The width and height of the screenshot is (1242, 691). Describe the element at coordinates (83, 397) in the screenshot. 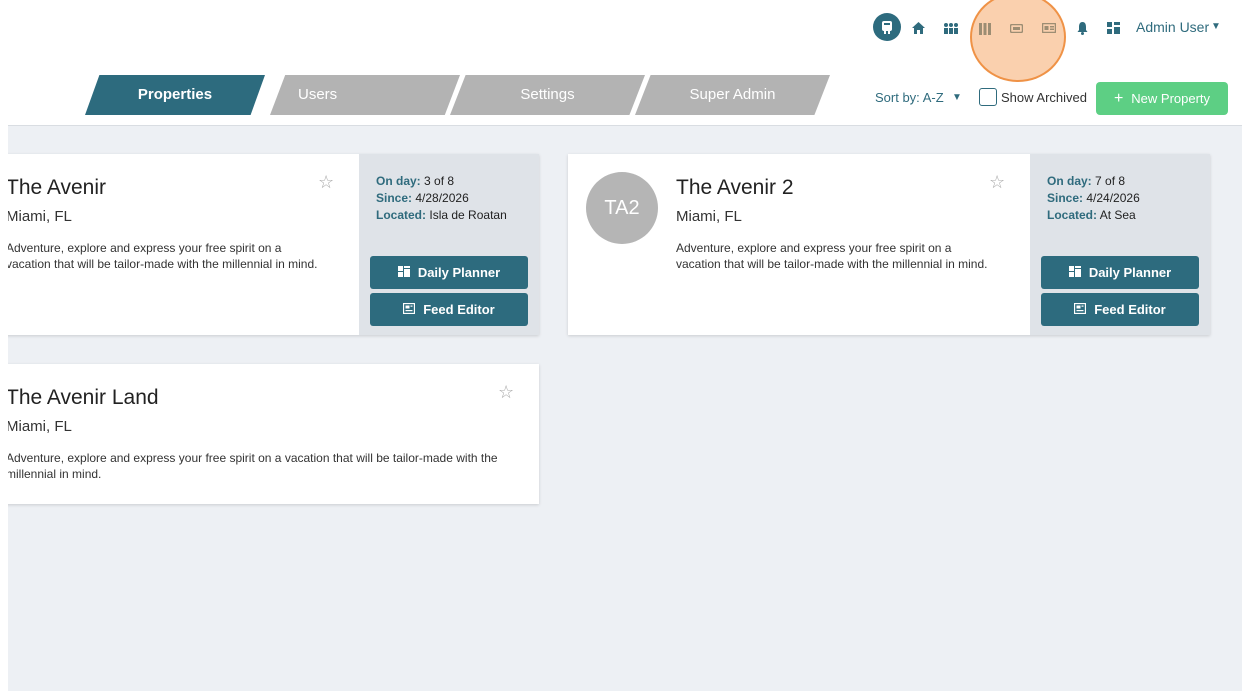

I see `property-name: The Avenir Land` at that location.